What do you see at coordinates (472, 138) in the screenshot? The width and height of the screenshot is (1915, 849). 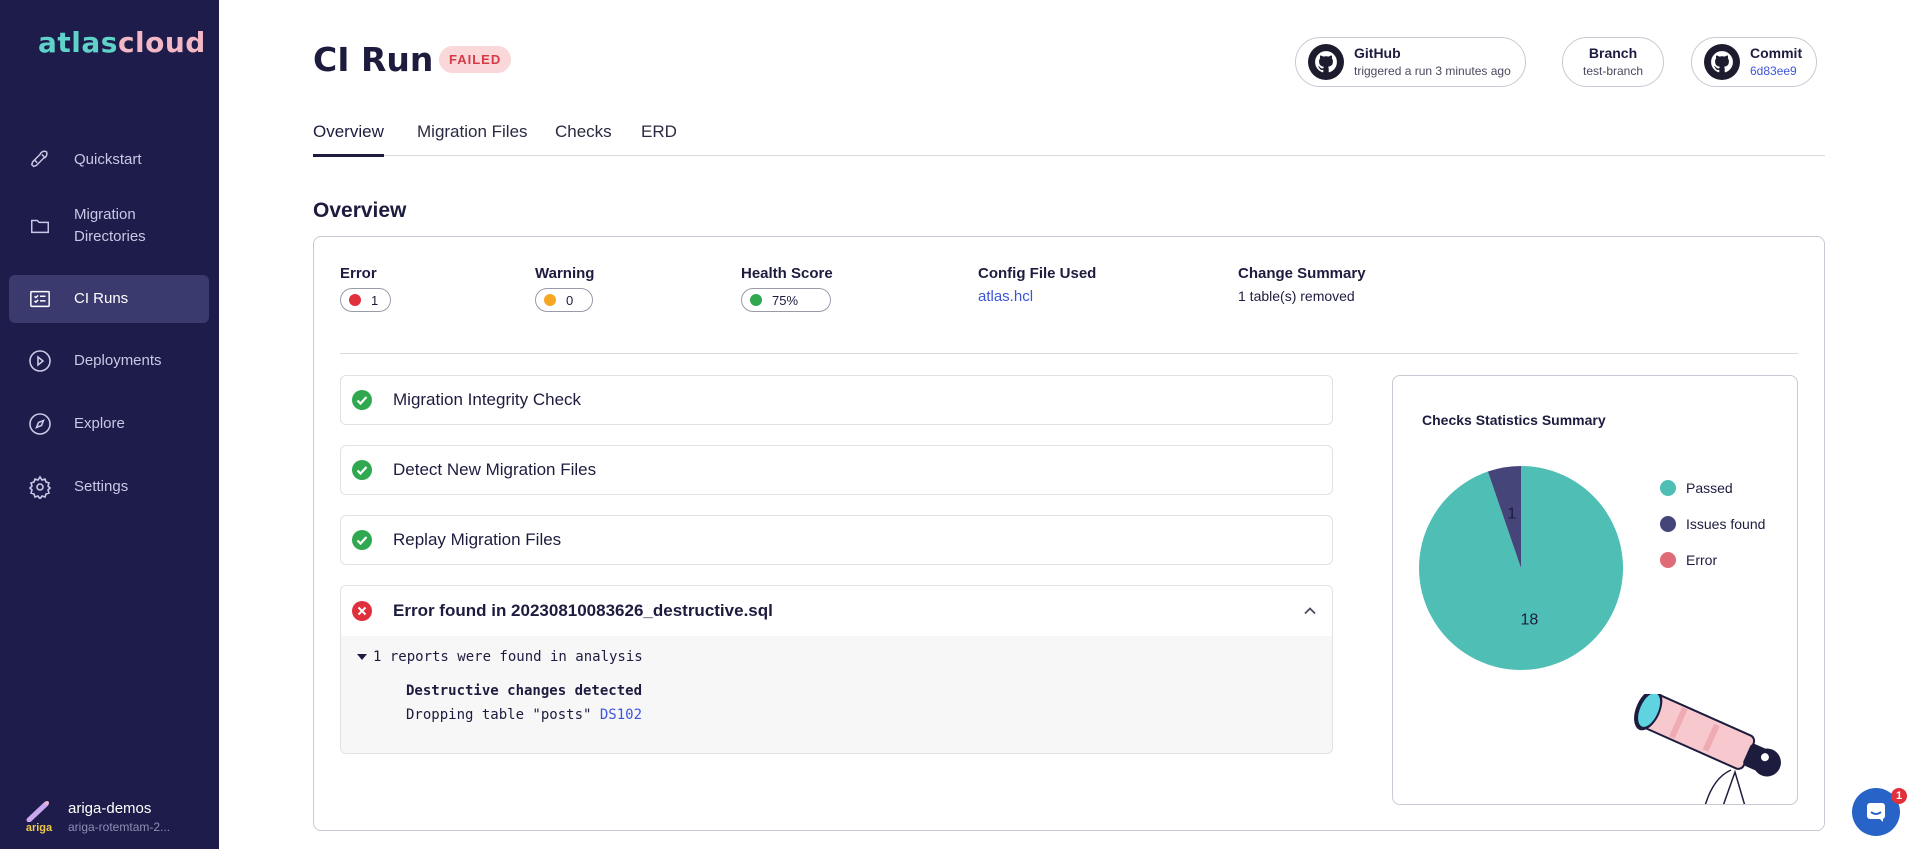 I see `tab-migration-files: Migration Files` at bounding box center [472, 138].